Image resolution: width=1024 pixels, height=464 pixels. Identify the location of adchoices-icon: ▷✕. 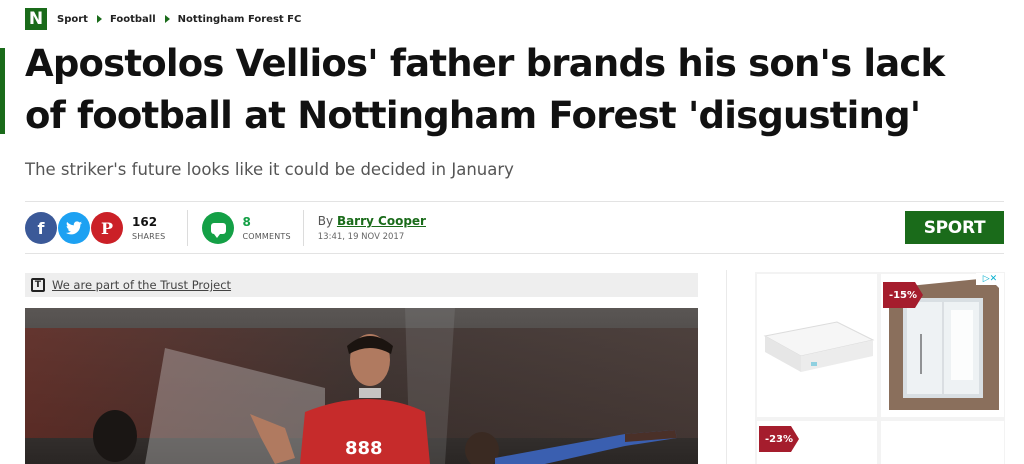
(990, 279).